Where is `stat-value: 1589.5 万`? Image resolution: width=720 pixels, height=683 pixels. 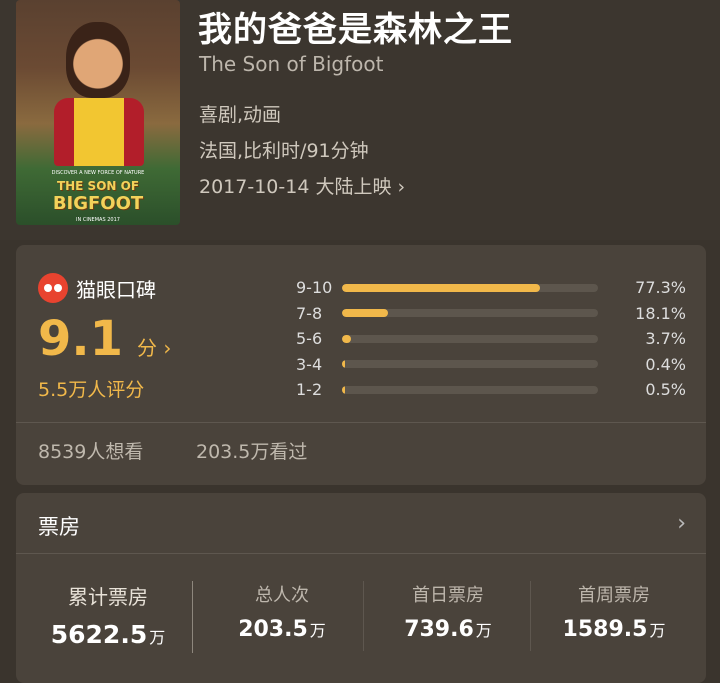
stat-value: 1589.5 万 is located at coordinates (614, 629).